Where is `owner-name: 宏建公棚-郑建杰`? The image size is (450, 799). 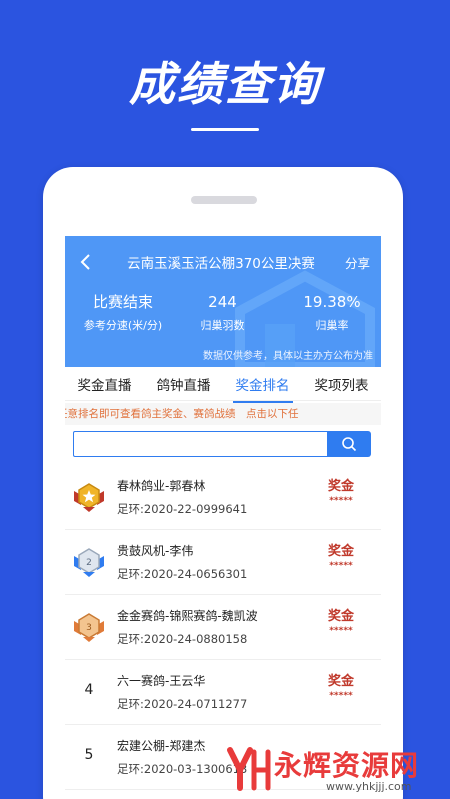
owner-name: 宏建公棚-郑建杰 is located at coordinates (161, 746).